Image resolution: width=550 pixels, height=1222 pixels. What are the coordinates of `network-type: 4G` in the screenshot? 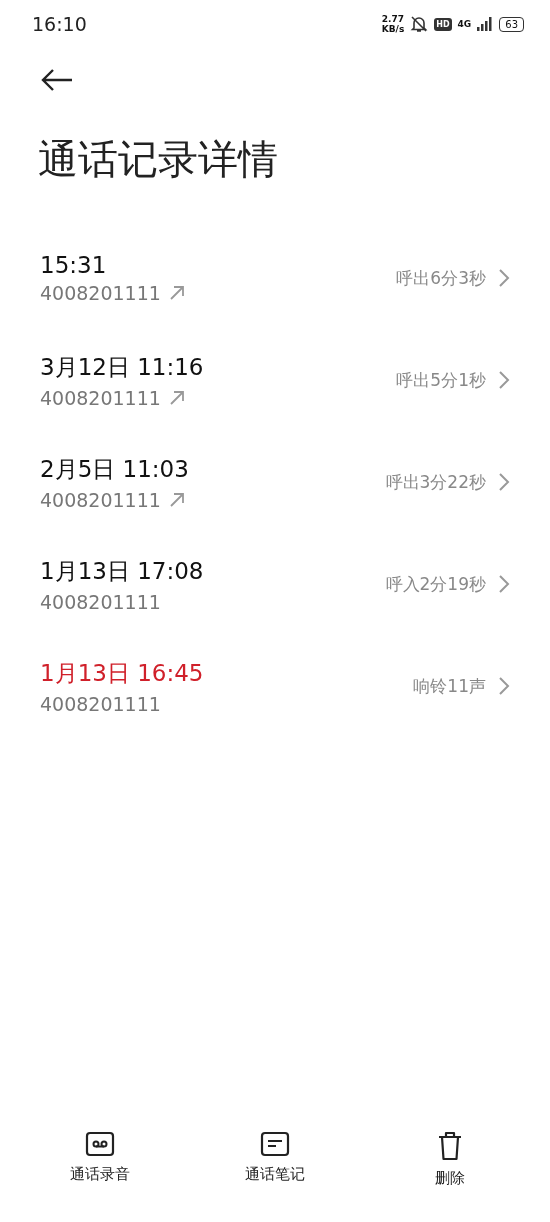 It's located at (464, 24).